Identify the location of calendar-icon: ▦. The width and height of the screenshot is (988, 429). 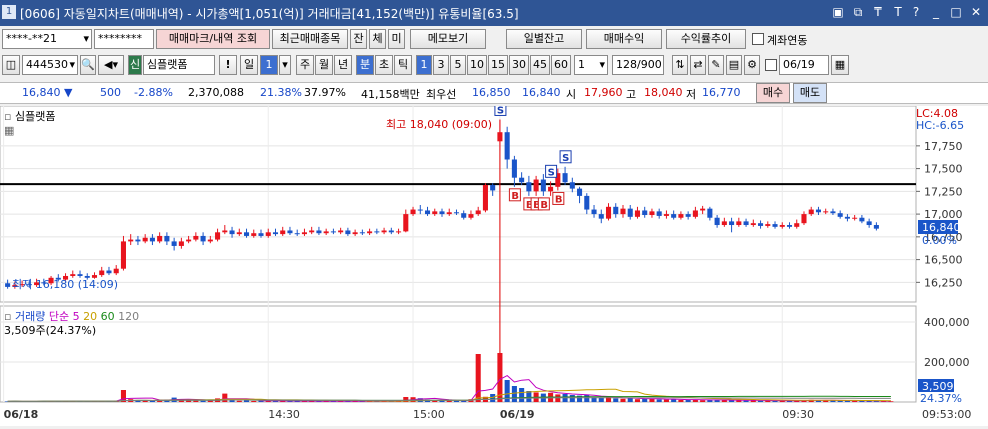
(840, 65).